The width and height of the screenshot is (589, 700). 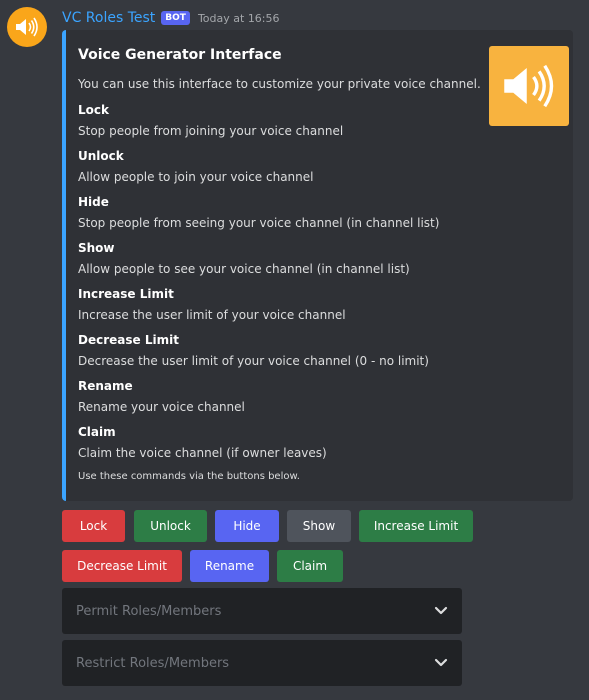 What do you see at coordinates (153, 663) in the screenshot?
I see `restrict-select-placeholder: Restrict Roles/Members` at bounding box center [153, 663].